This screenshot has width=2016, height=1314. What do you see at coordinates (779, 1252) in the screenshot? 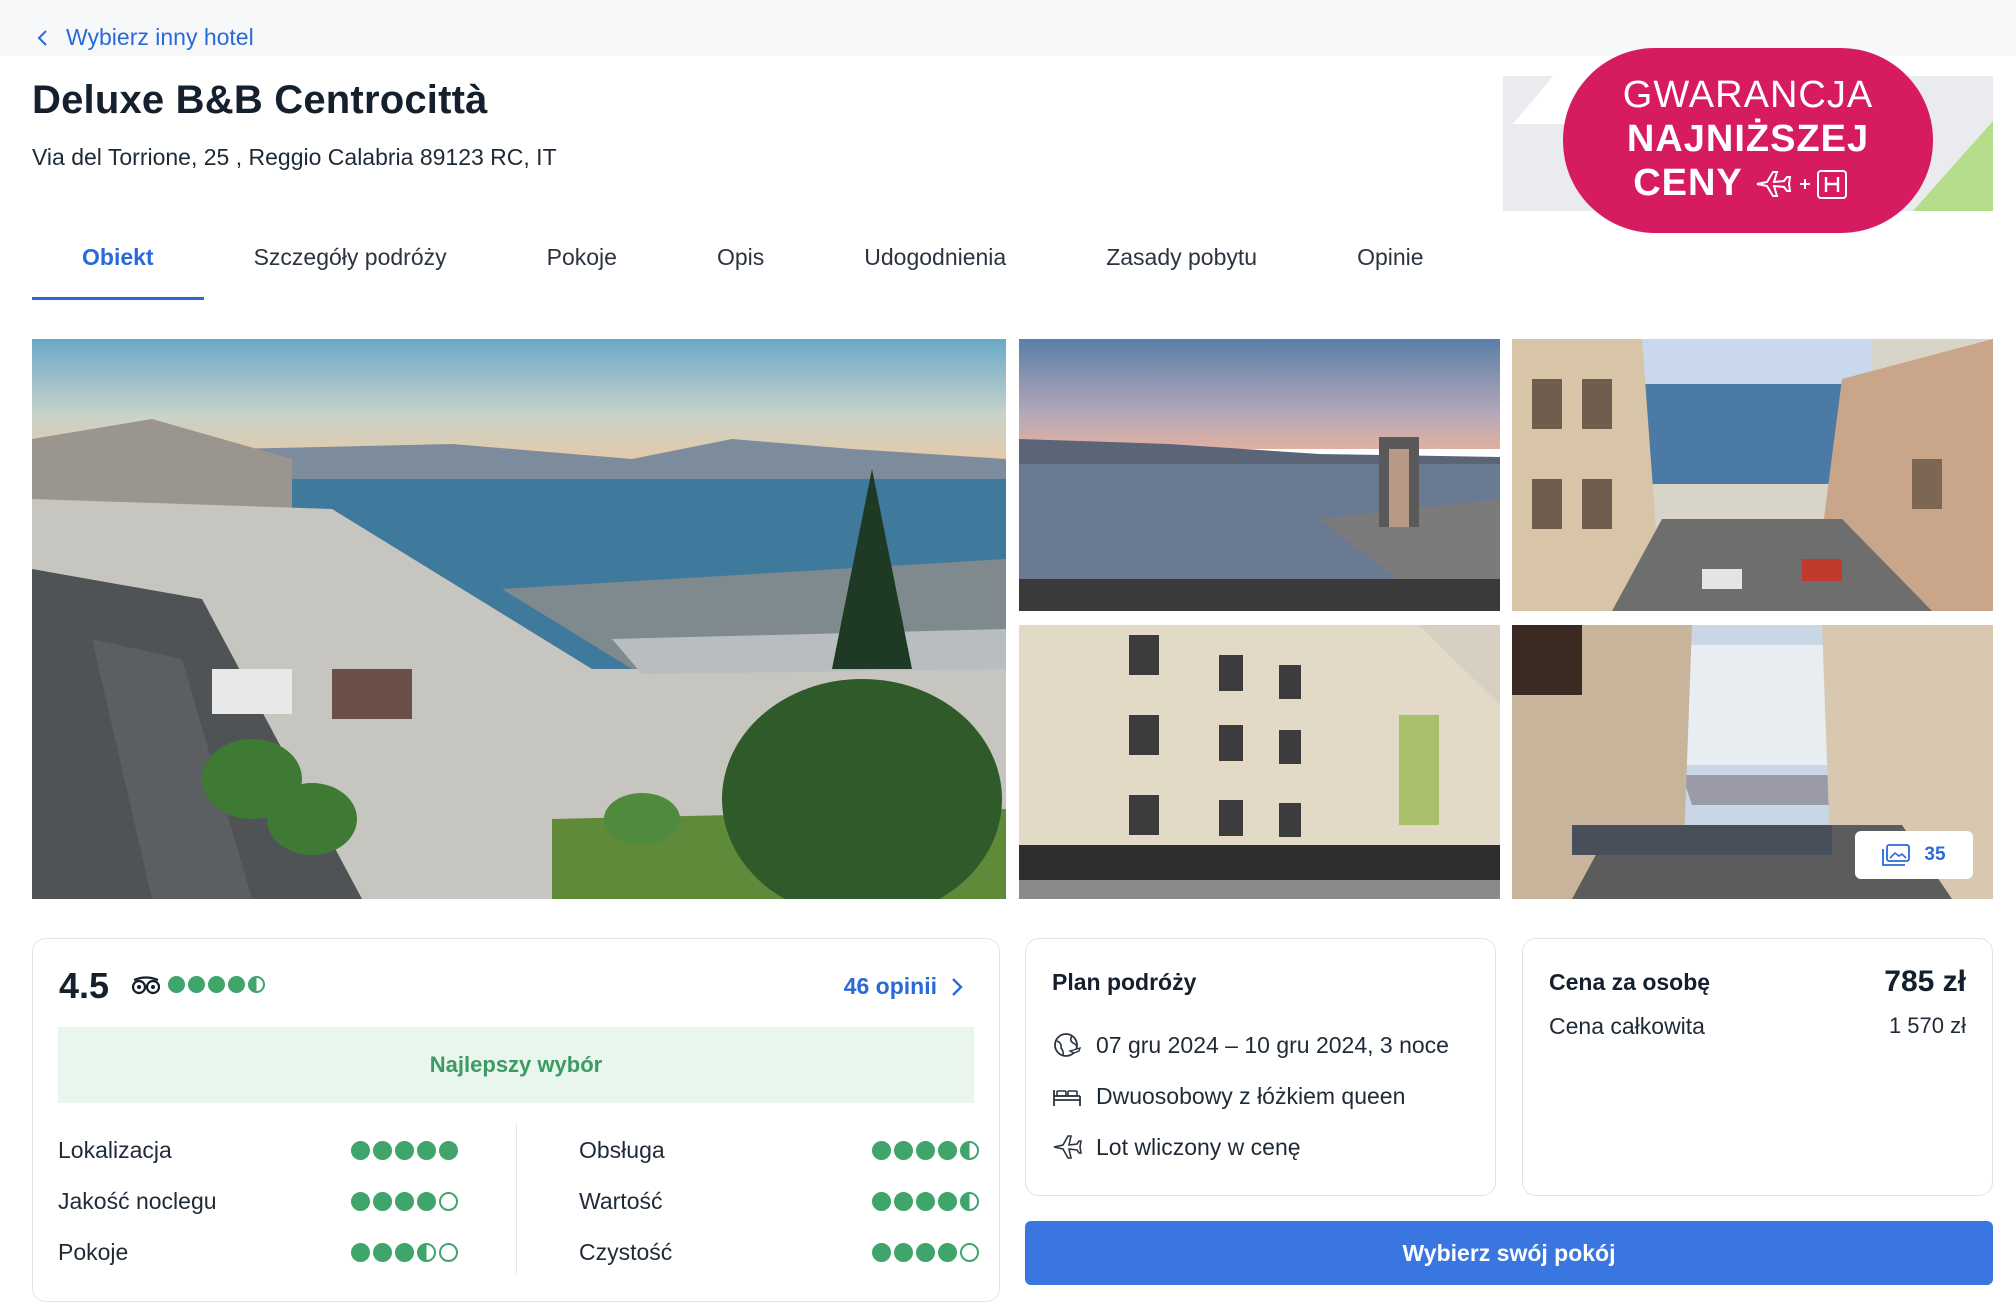
I see `sub-rating-row: Czystość` at bounding box center [779, 1252].